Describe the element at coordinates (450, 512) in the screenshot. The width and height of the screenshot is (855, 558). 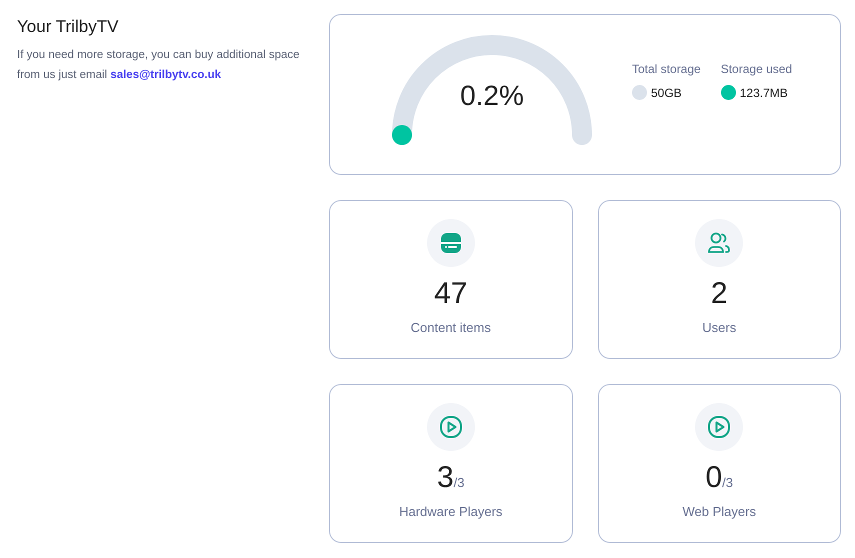
I see `stat-label: Hardware Players` at that location.